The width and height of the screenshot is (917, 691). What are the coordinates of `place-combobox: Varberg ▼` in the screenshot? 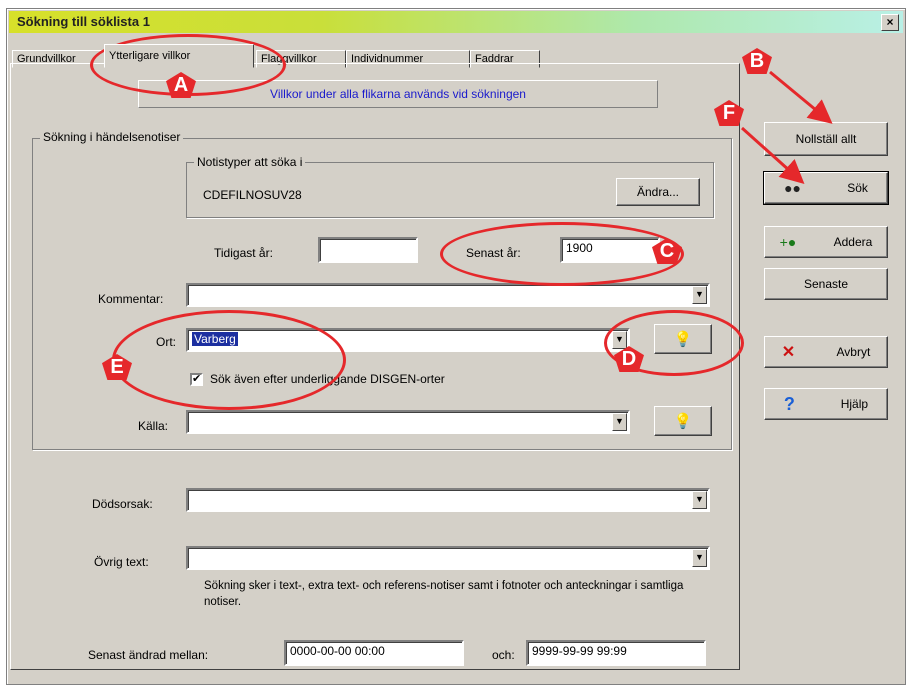 It's located at (408, 340).